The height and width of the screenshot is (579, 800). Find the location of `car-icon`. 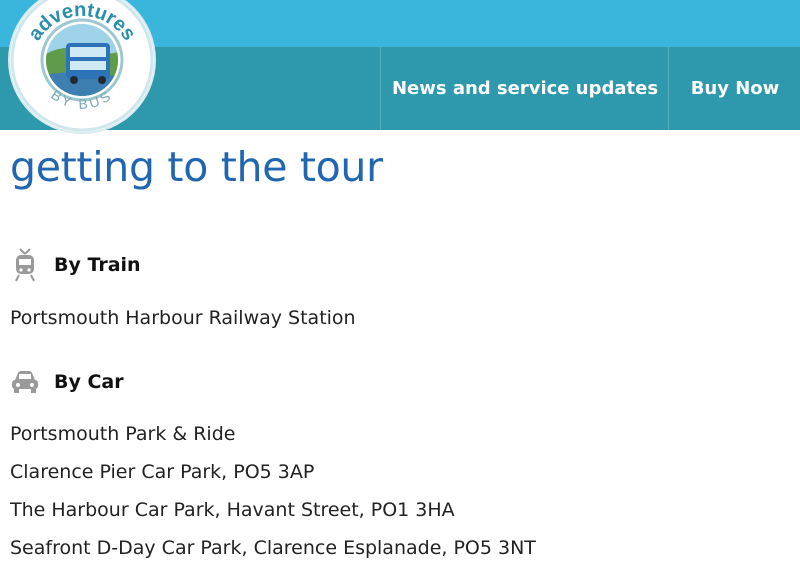

car-icon is located at coordinates (25, 382).